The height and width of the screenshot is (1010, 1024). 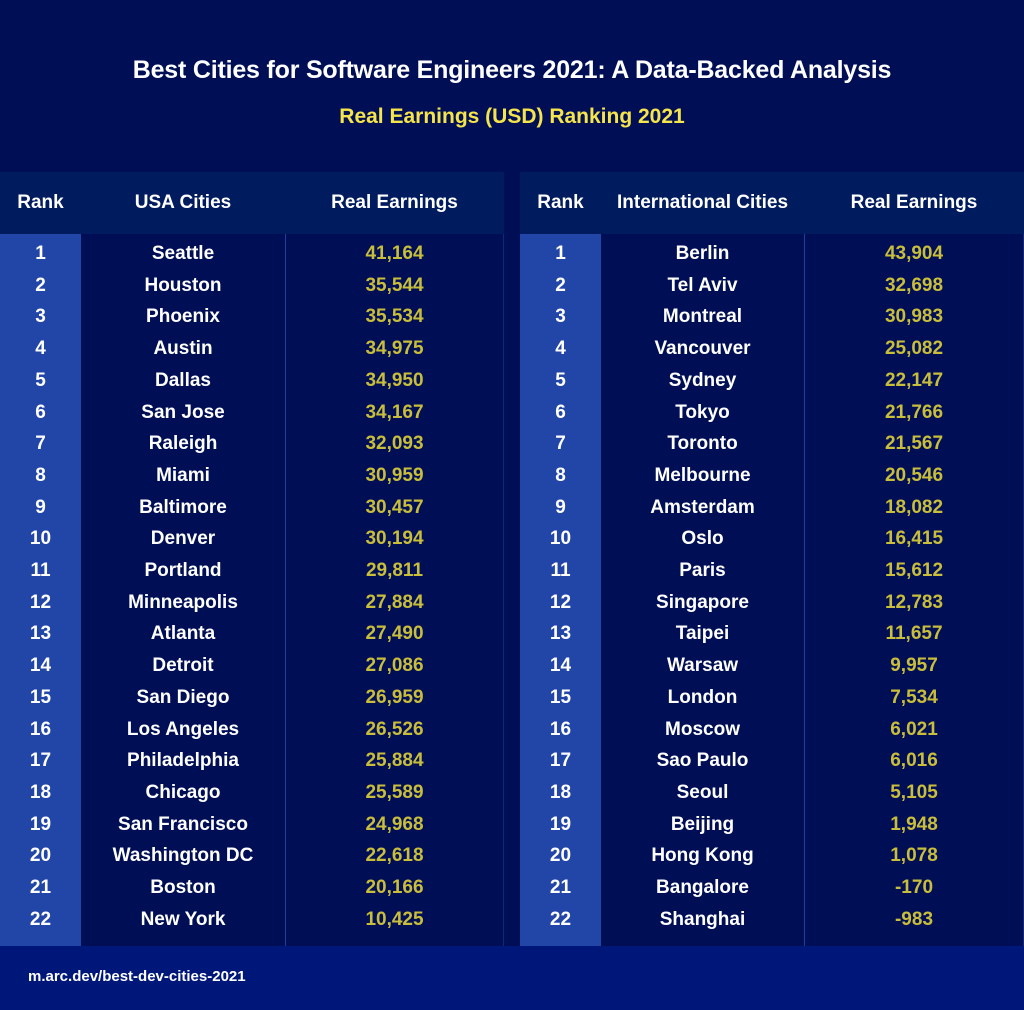 I want to click on city-cell: Miami, so click(x=183, y=475).